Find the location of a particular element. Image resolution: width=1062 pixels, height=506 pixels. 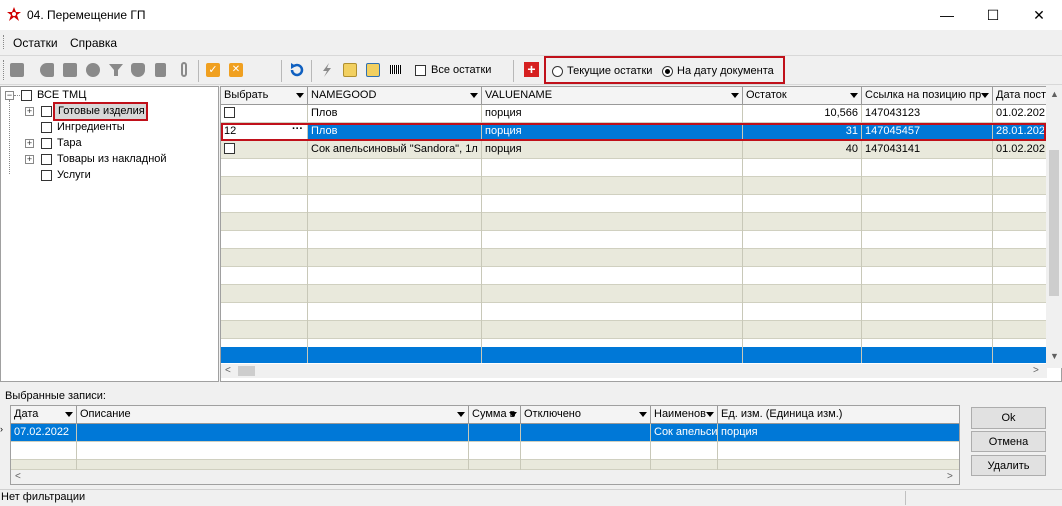

column-header-link: Ссылка на позицию пр is located at coordinates (927, 96).